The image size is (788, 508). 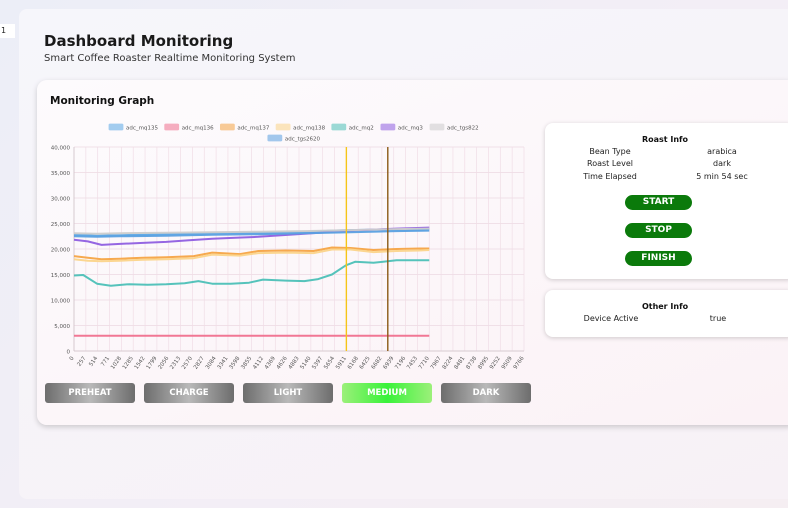 I want to click on bean-type-label: Bean Type, so click(x=610, y=151).